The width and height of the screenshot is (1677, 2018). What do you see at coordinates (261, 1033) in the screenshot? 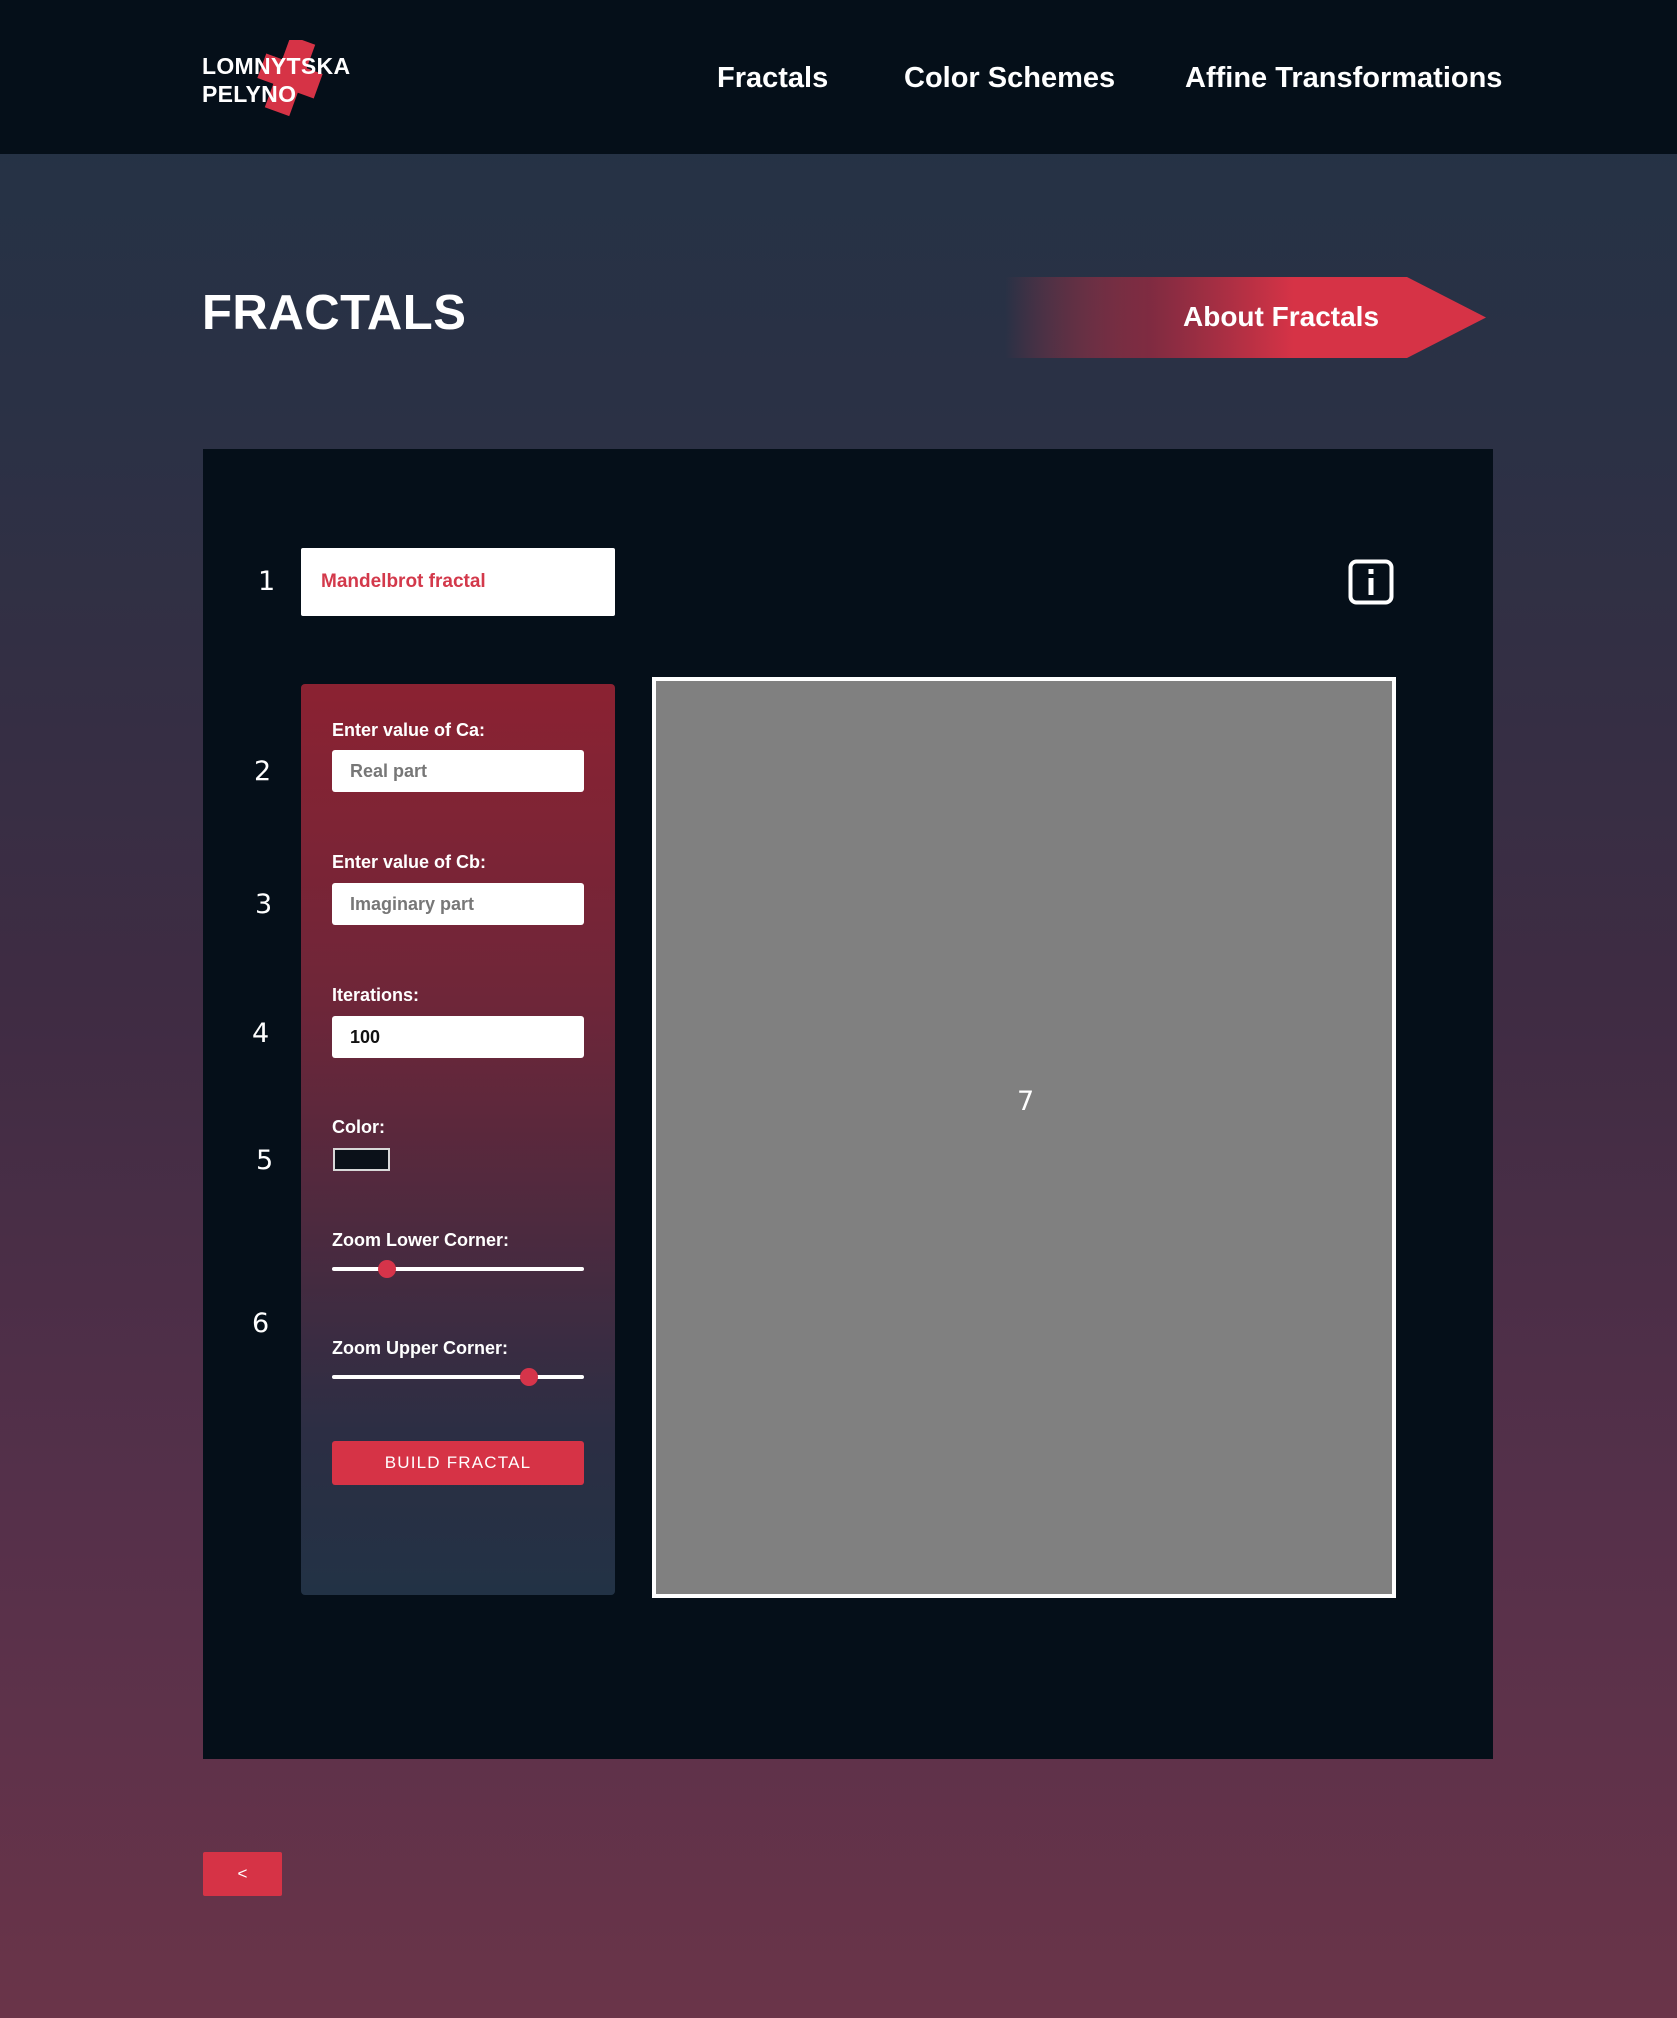
I see `marker-4: 4` at bounding box center [261, 1033].